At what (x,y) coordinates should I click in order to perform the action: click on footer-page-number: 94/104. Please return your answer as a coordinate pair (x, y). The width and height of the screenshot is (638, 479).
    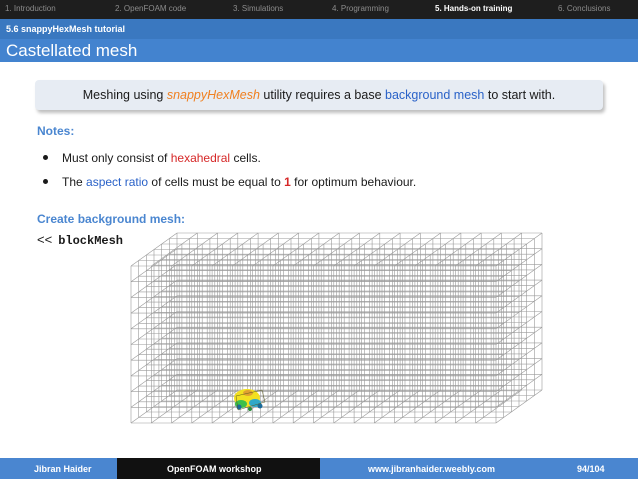
    Looking at the image, I should click on (591, 468).